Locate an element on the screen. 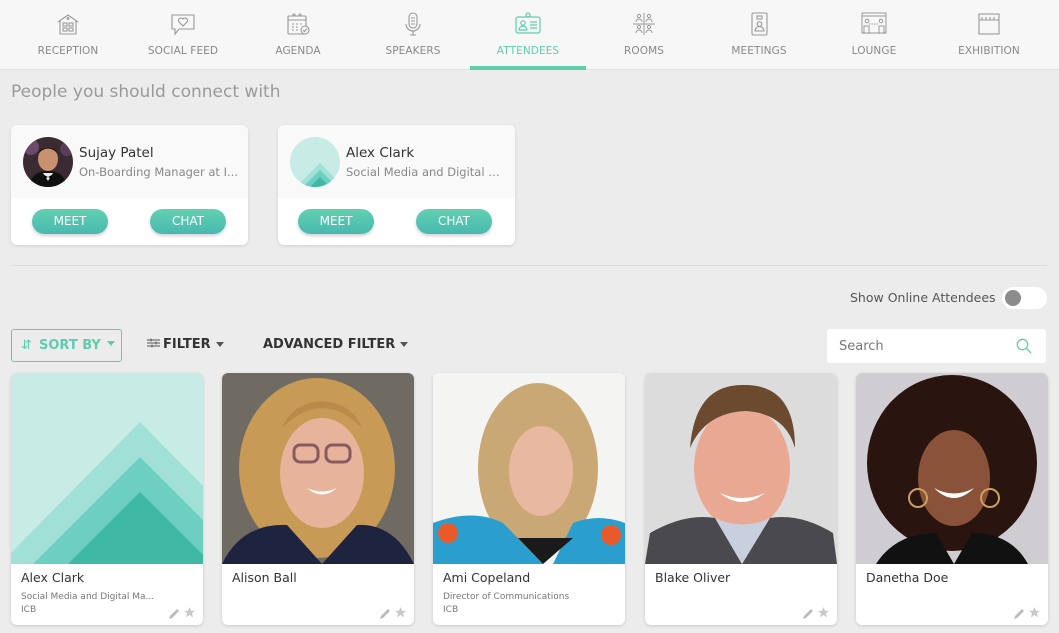  nav-label: SOCIAL FEED is located at coordinates (183, 51).